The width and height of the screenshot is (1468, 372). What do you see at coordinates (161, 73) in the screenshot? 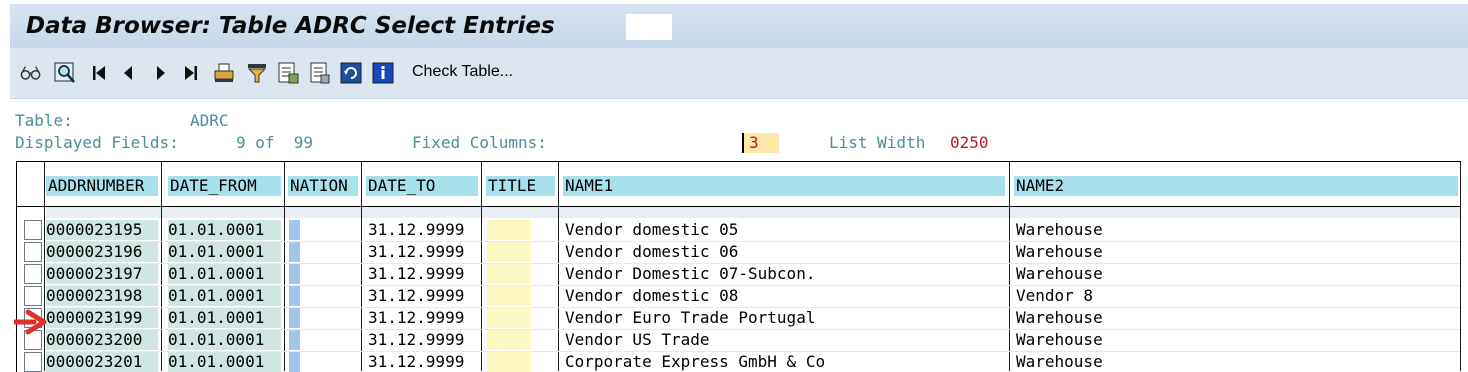
I see `next-page-icon` at bounding box center [161, 73].